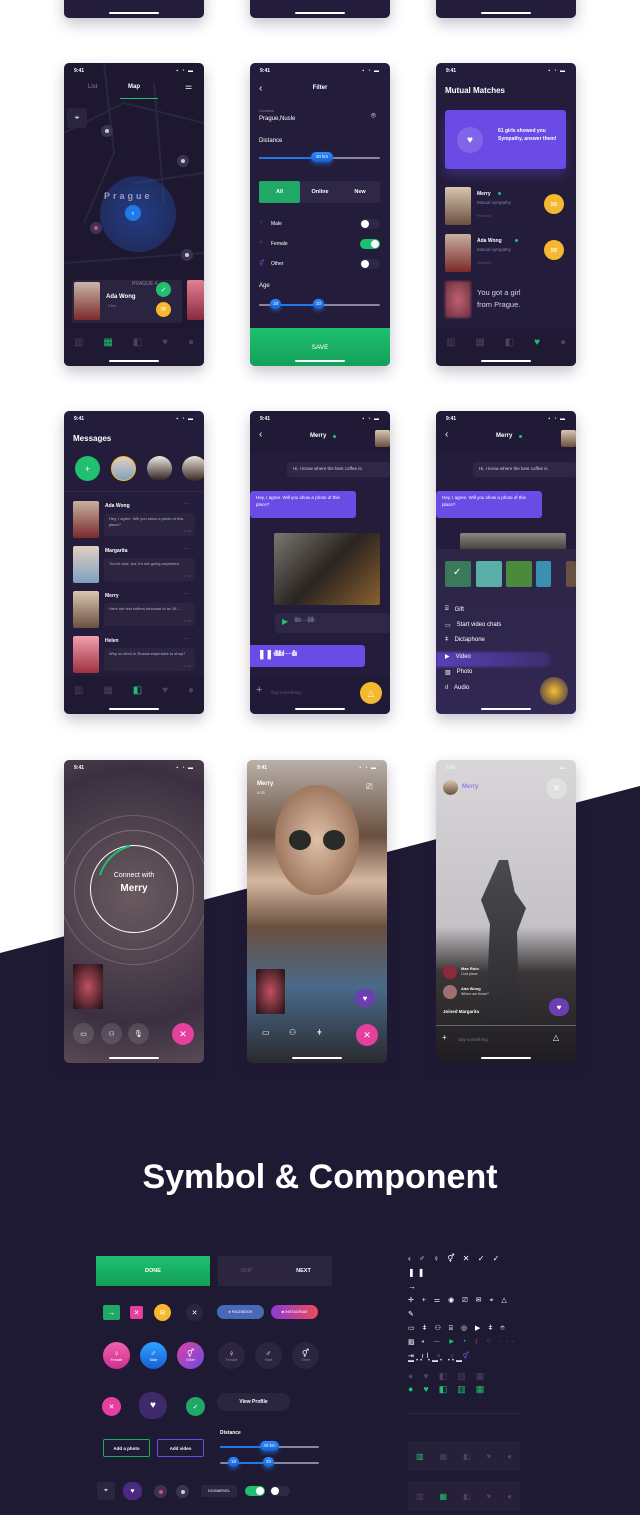 The width and height of the screenshot is (640, 1515). Describe the element at coordinates (195, 300) in the screenshot. I see `next-user-photo` at that location.